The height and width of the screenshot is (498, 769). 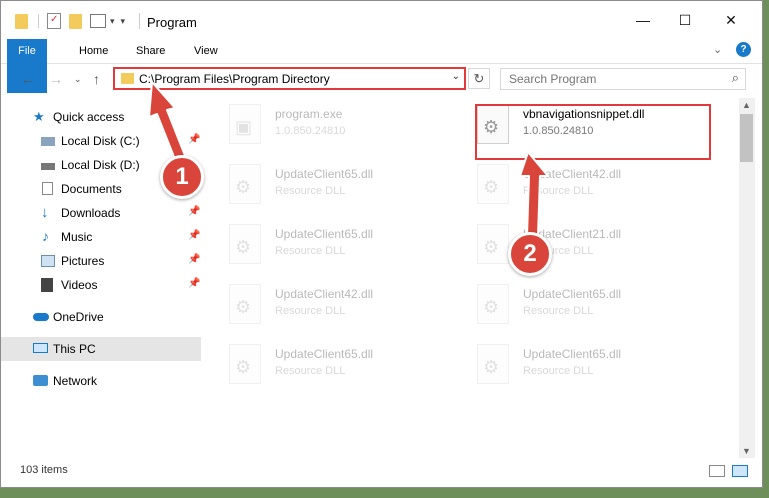 I want to click on tab-share: Share, so click(x=150, y=51).